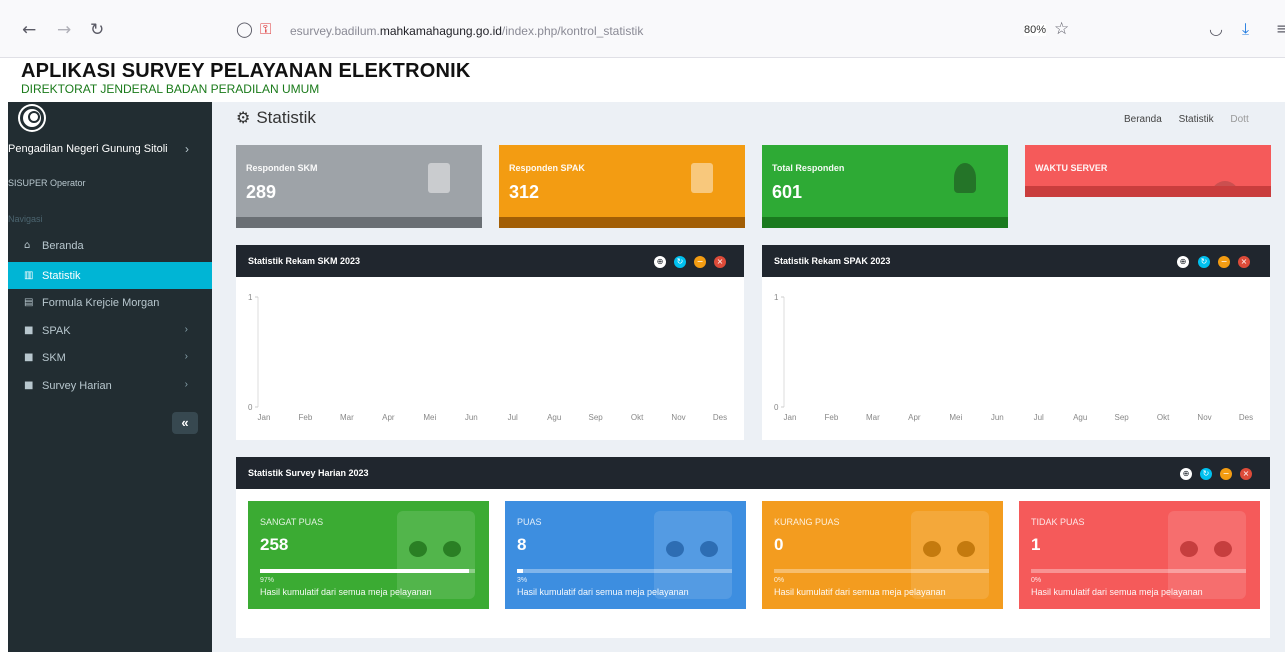  I want to click on breadcrumb: Beranda Statistik Dott, so click(1193, 119).